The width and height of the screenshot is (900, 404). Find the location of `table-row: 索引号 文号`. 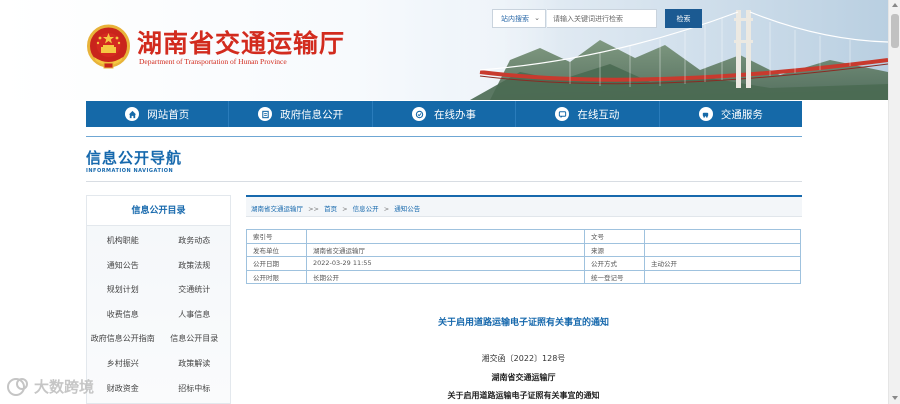

table-row: 索引号 文号 is located at coordinates (523, 236).